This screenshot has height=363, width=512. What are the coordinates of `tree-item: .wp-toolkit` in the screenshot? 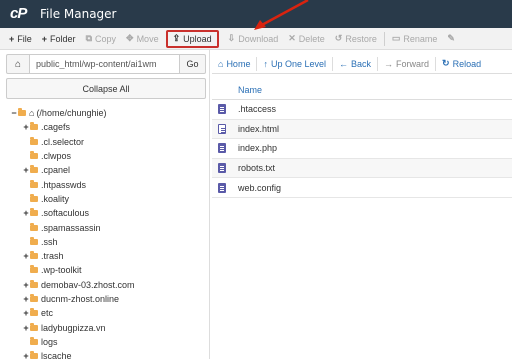 It's located at (105, 270).